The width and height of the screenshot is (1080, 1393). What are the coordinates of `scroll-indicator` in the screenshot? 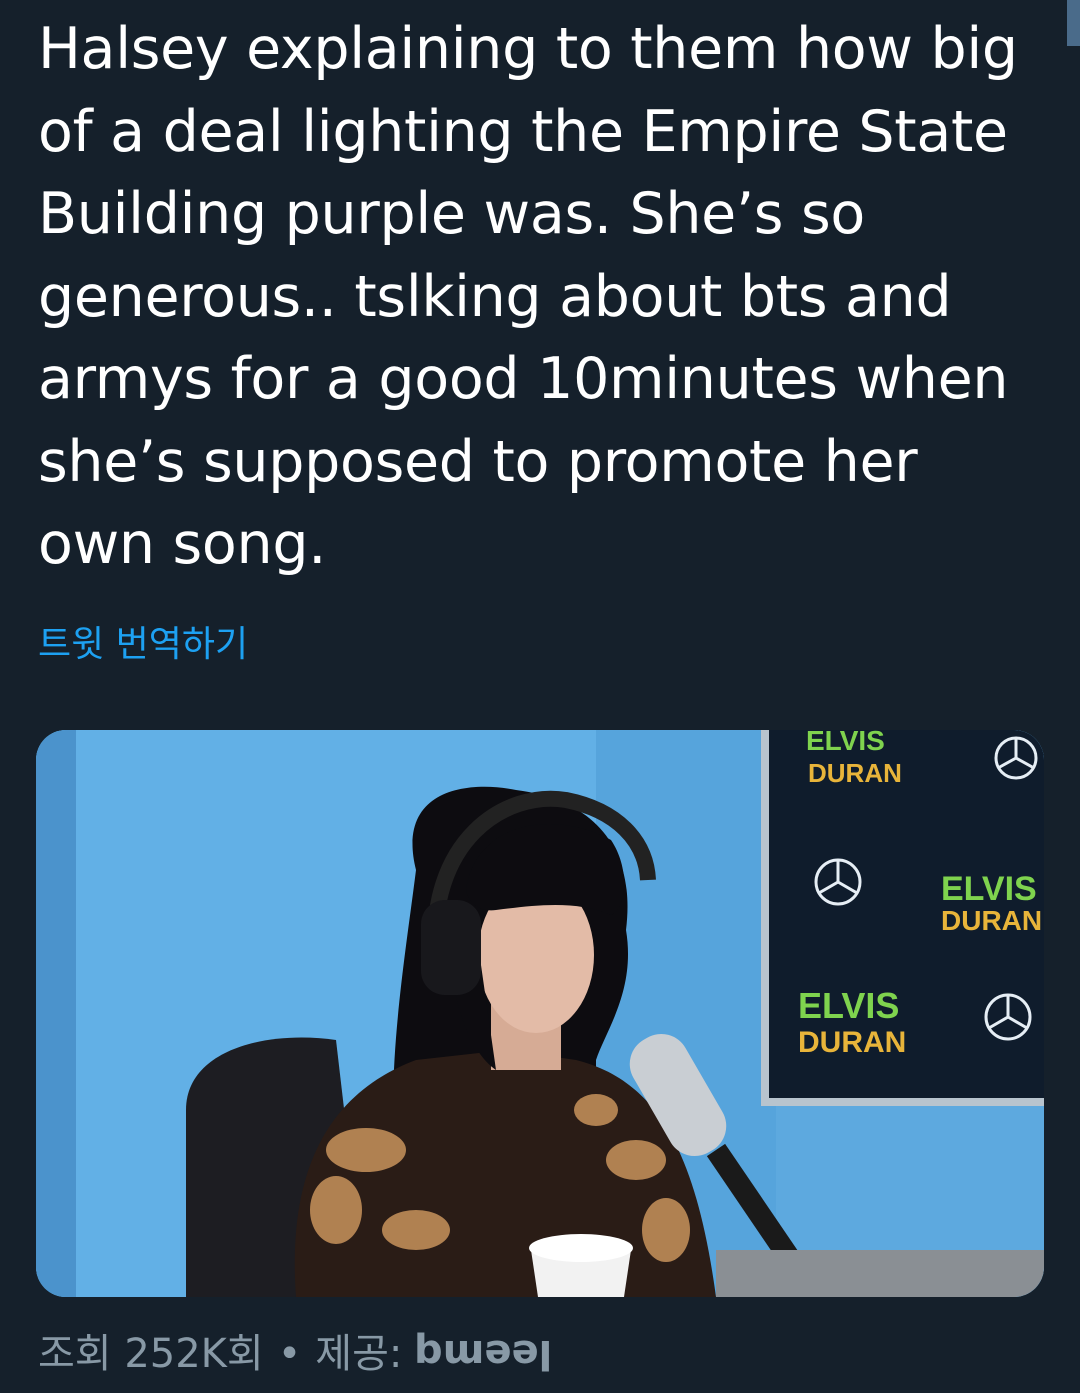 It's located at (1073, 23).